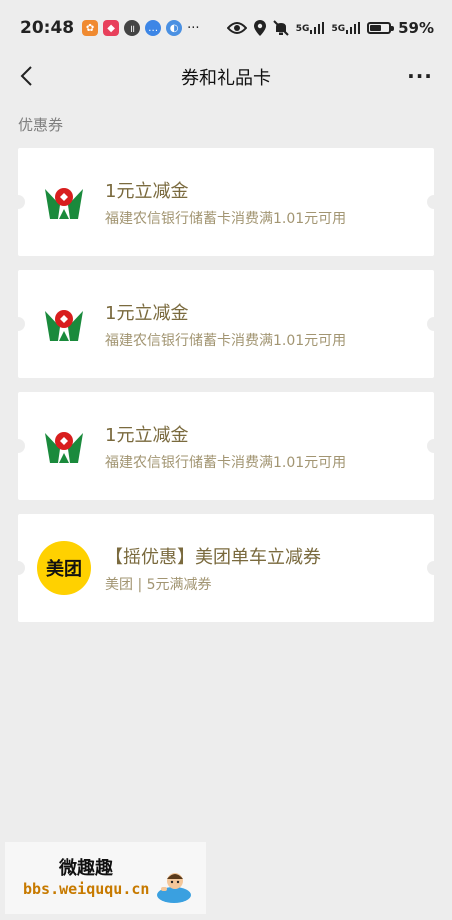  I want to click on red-app-icon: ◆, so click(111, 28).